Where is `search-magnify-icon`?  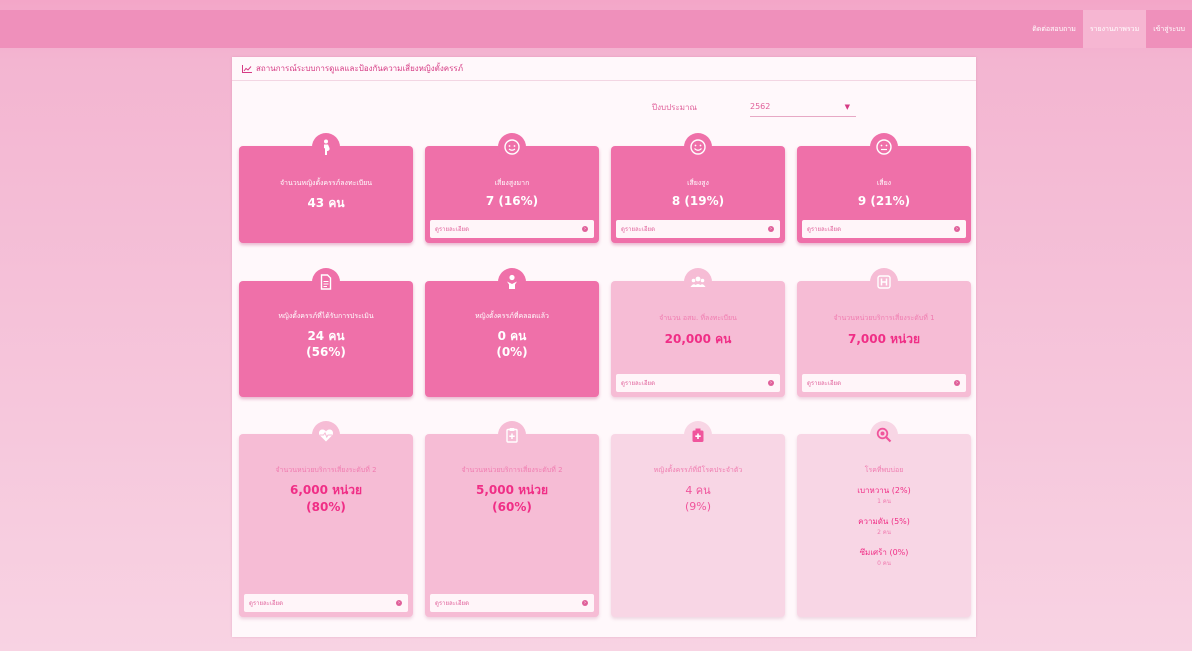
search-magnify-icon is located at coordinates (884, 435).